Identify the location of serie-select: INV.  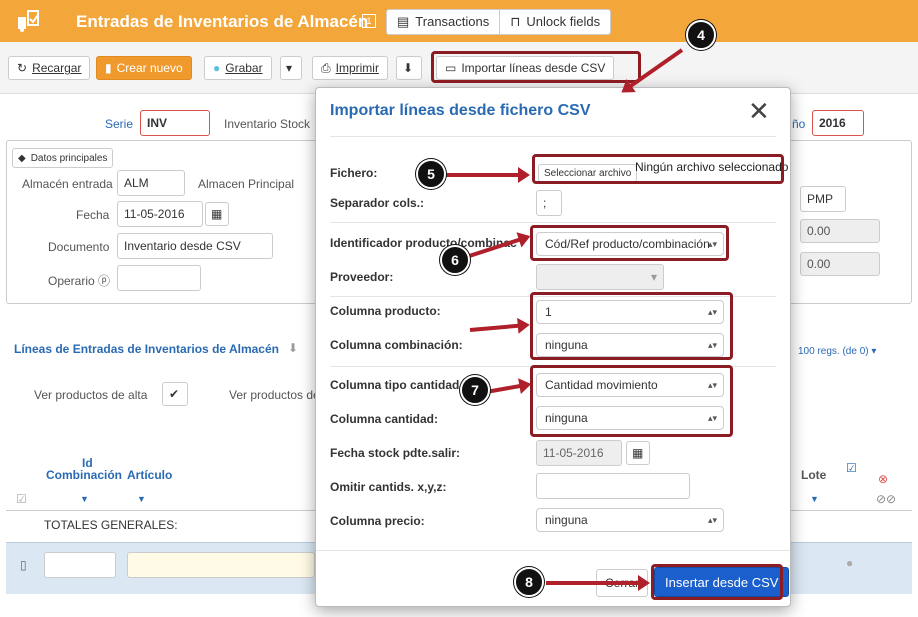
(175, 123).